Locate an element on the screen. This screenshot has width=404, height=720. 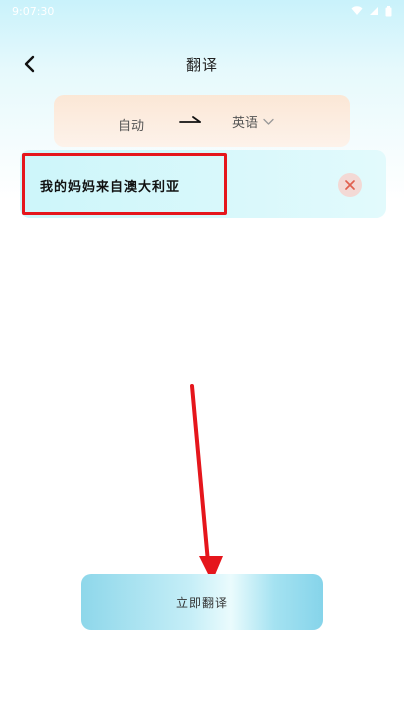
nav-bar: 翻译 is located at coordinates (202, 64).